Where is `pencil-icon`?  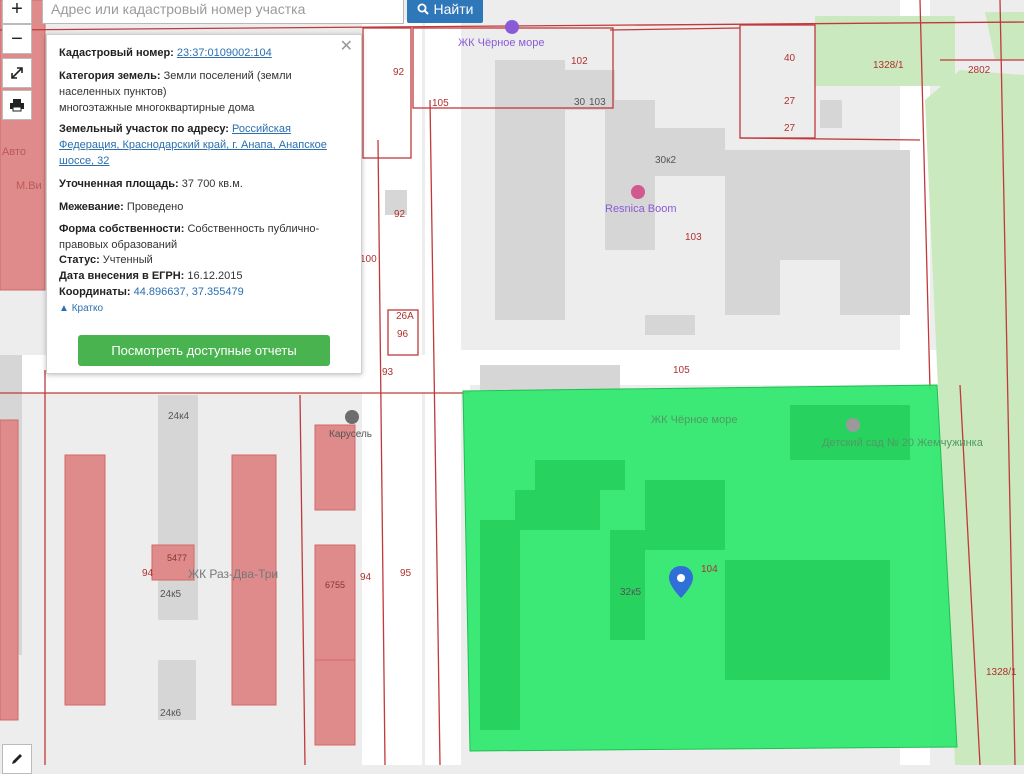 pencil-icon is located at coordinates (17, 759).